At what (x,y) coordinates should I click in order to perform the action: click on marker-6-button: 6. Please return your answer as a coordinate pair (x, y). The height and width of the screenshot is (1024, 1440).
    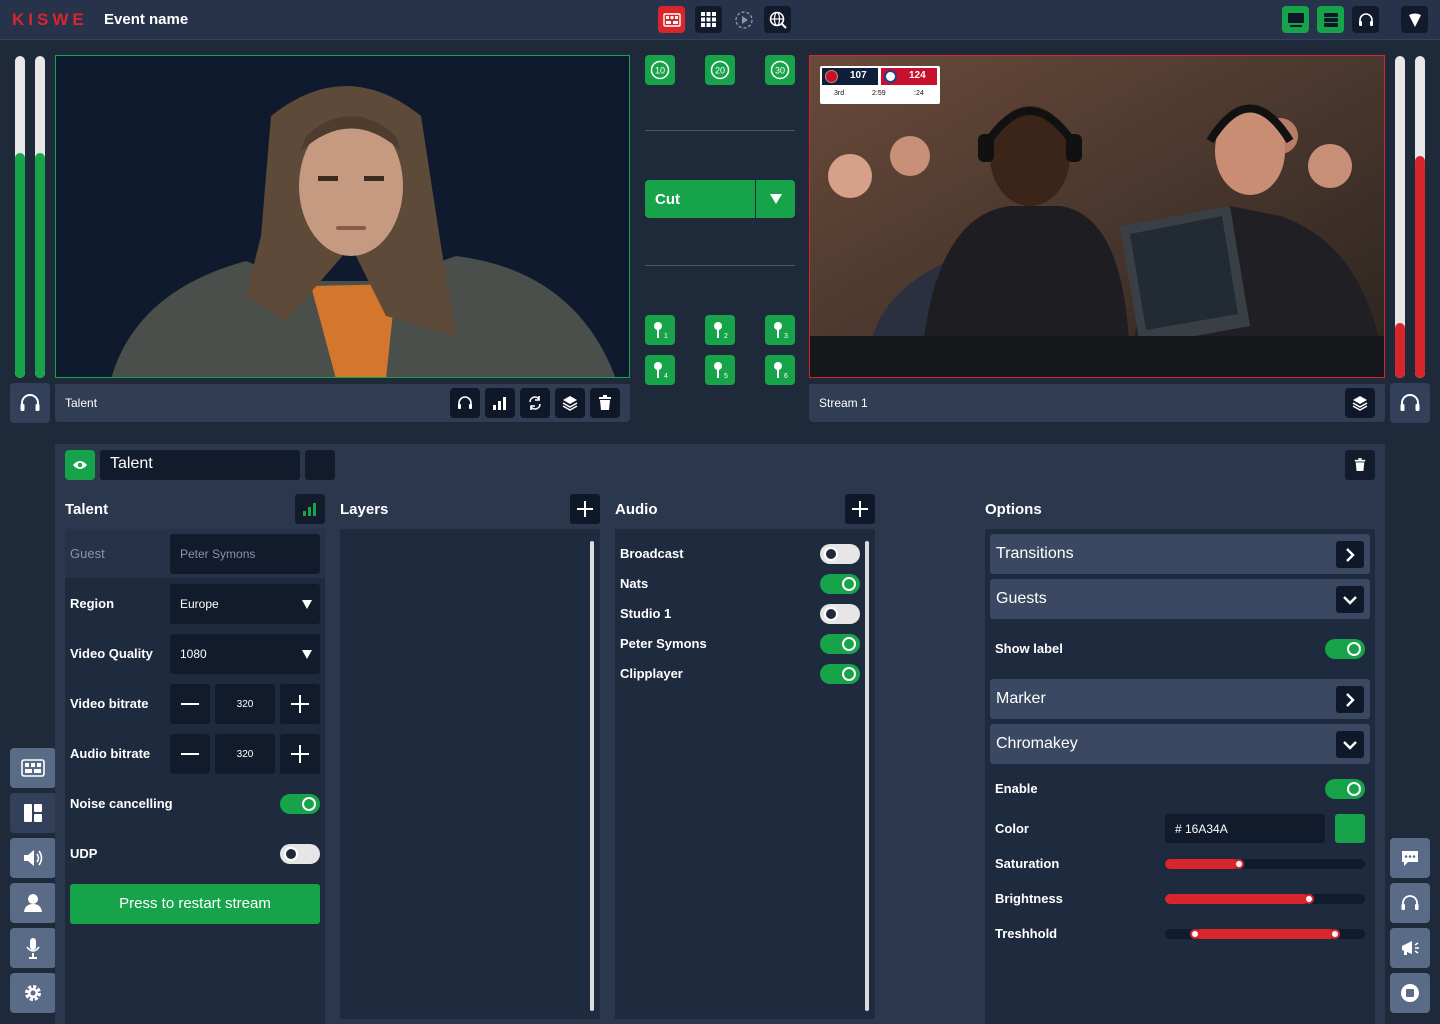
    Looking at the image, I should click on (780, 370).